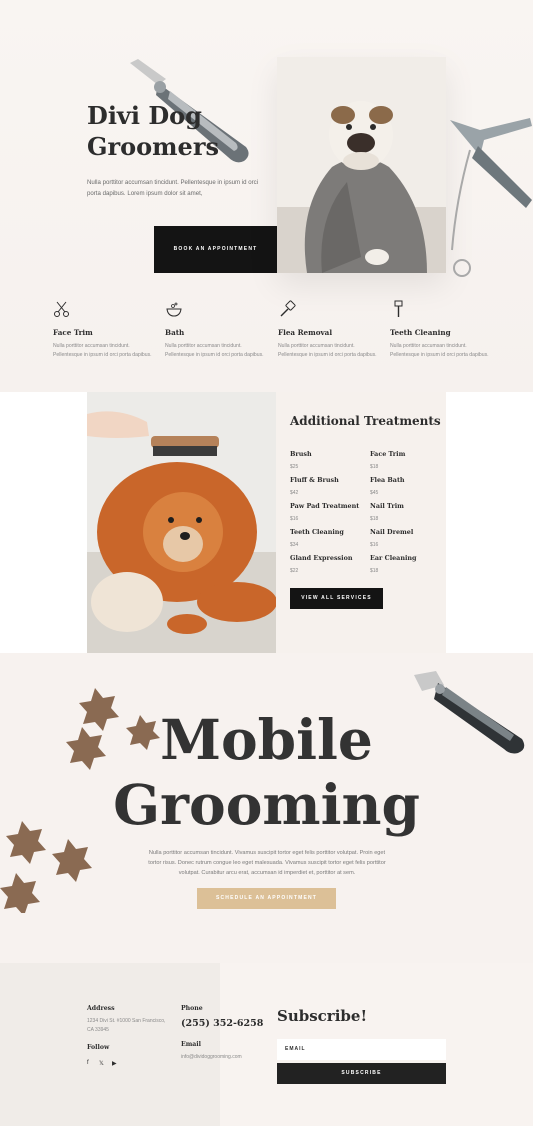 This screenshot has height=1126, width=533. Describe the element at coordinates (294, 493) in the screenshot. I see `treatment-price: $42` at that location.